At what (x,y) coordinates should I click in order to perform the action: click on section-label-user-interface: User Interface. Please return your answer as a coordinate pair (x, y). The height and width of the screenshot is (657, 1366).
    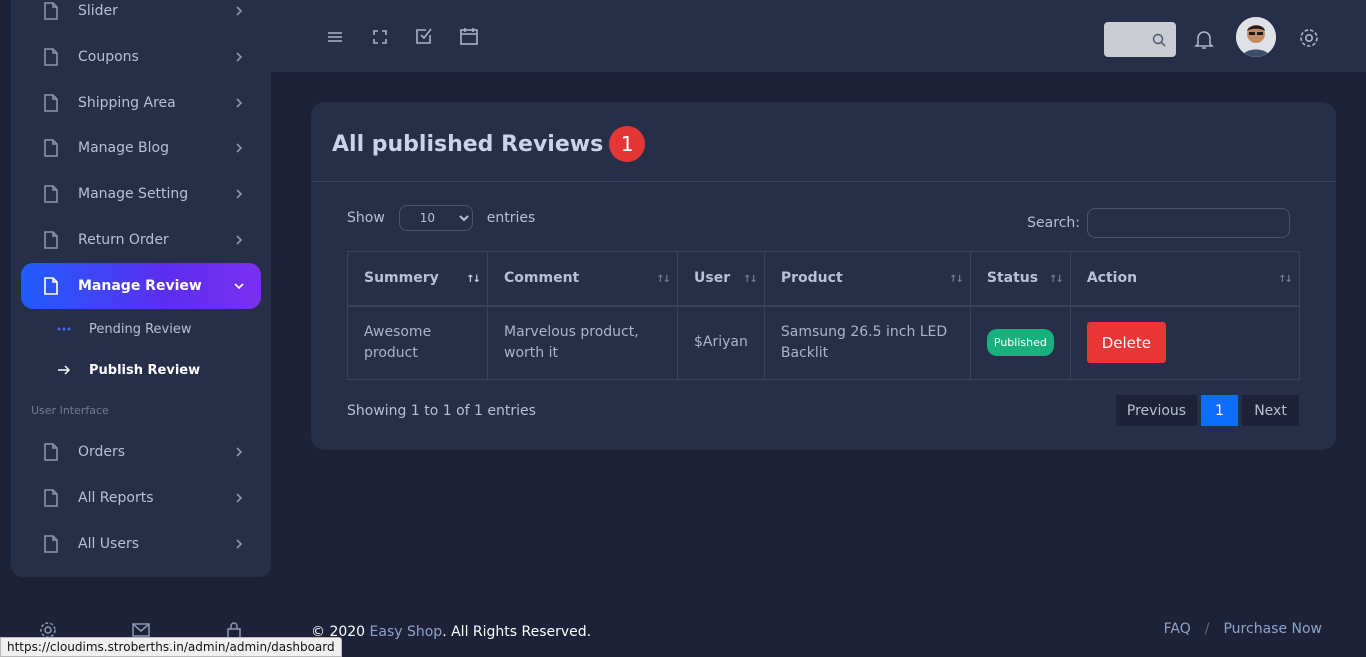
    Looking at the image, I should click on (70, 410).